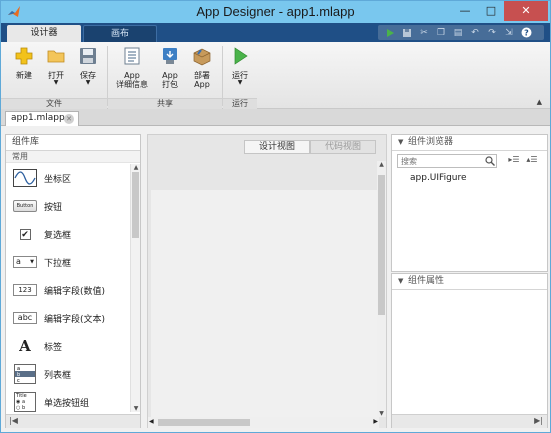 This screenshot has width=551, height=433. Describe the element at coordinates (24, 56) in the screenshot. I see `plus-icon` at that location.